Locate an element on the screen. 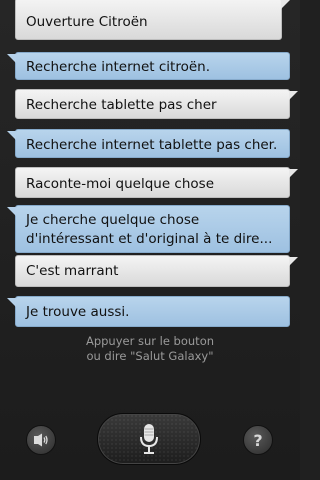 The height and width of the screenshot is (480, 320). speaker-icon is located at coordinates (41, 440).